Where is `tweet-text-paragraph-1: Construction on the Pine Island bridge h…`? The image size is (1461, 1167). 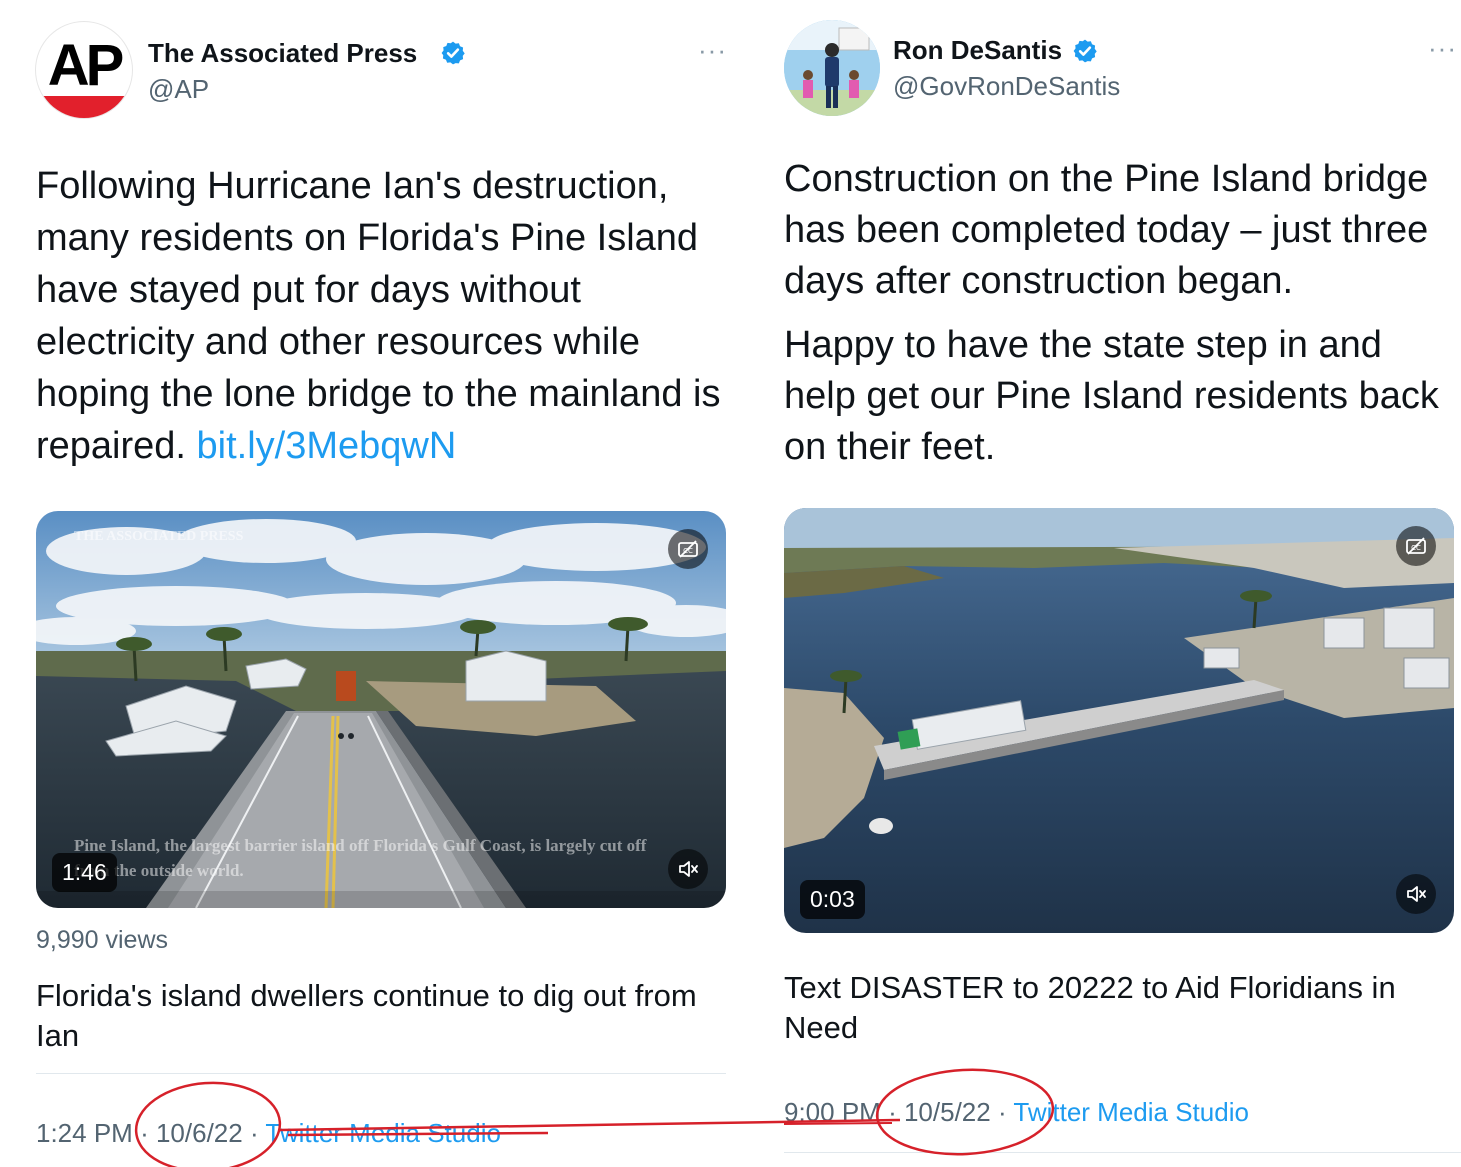
tweet-text-paragraph-1: Construction on the Pine Island bridge h… is located at coordinates (1106, 230).